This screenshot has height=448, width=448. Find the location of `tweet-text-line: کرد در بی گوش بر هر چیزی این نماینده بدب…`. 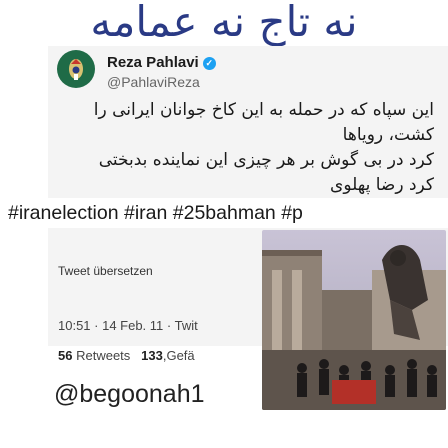

tweet-text-line: کرد در بی گوش بر هر چیزی این نماینده بدب… is located at coordinates (266, 160).